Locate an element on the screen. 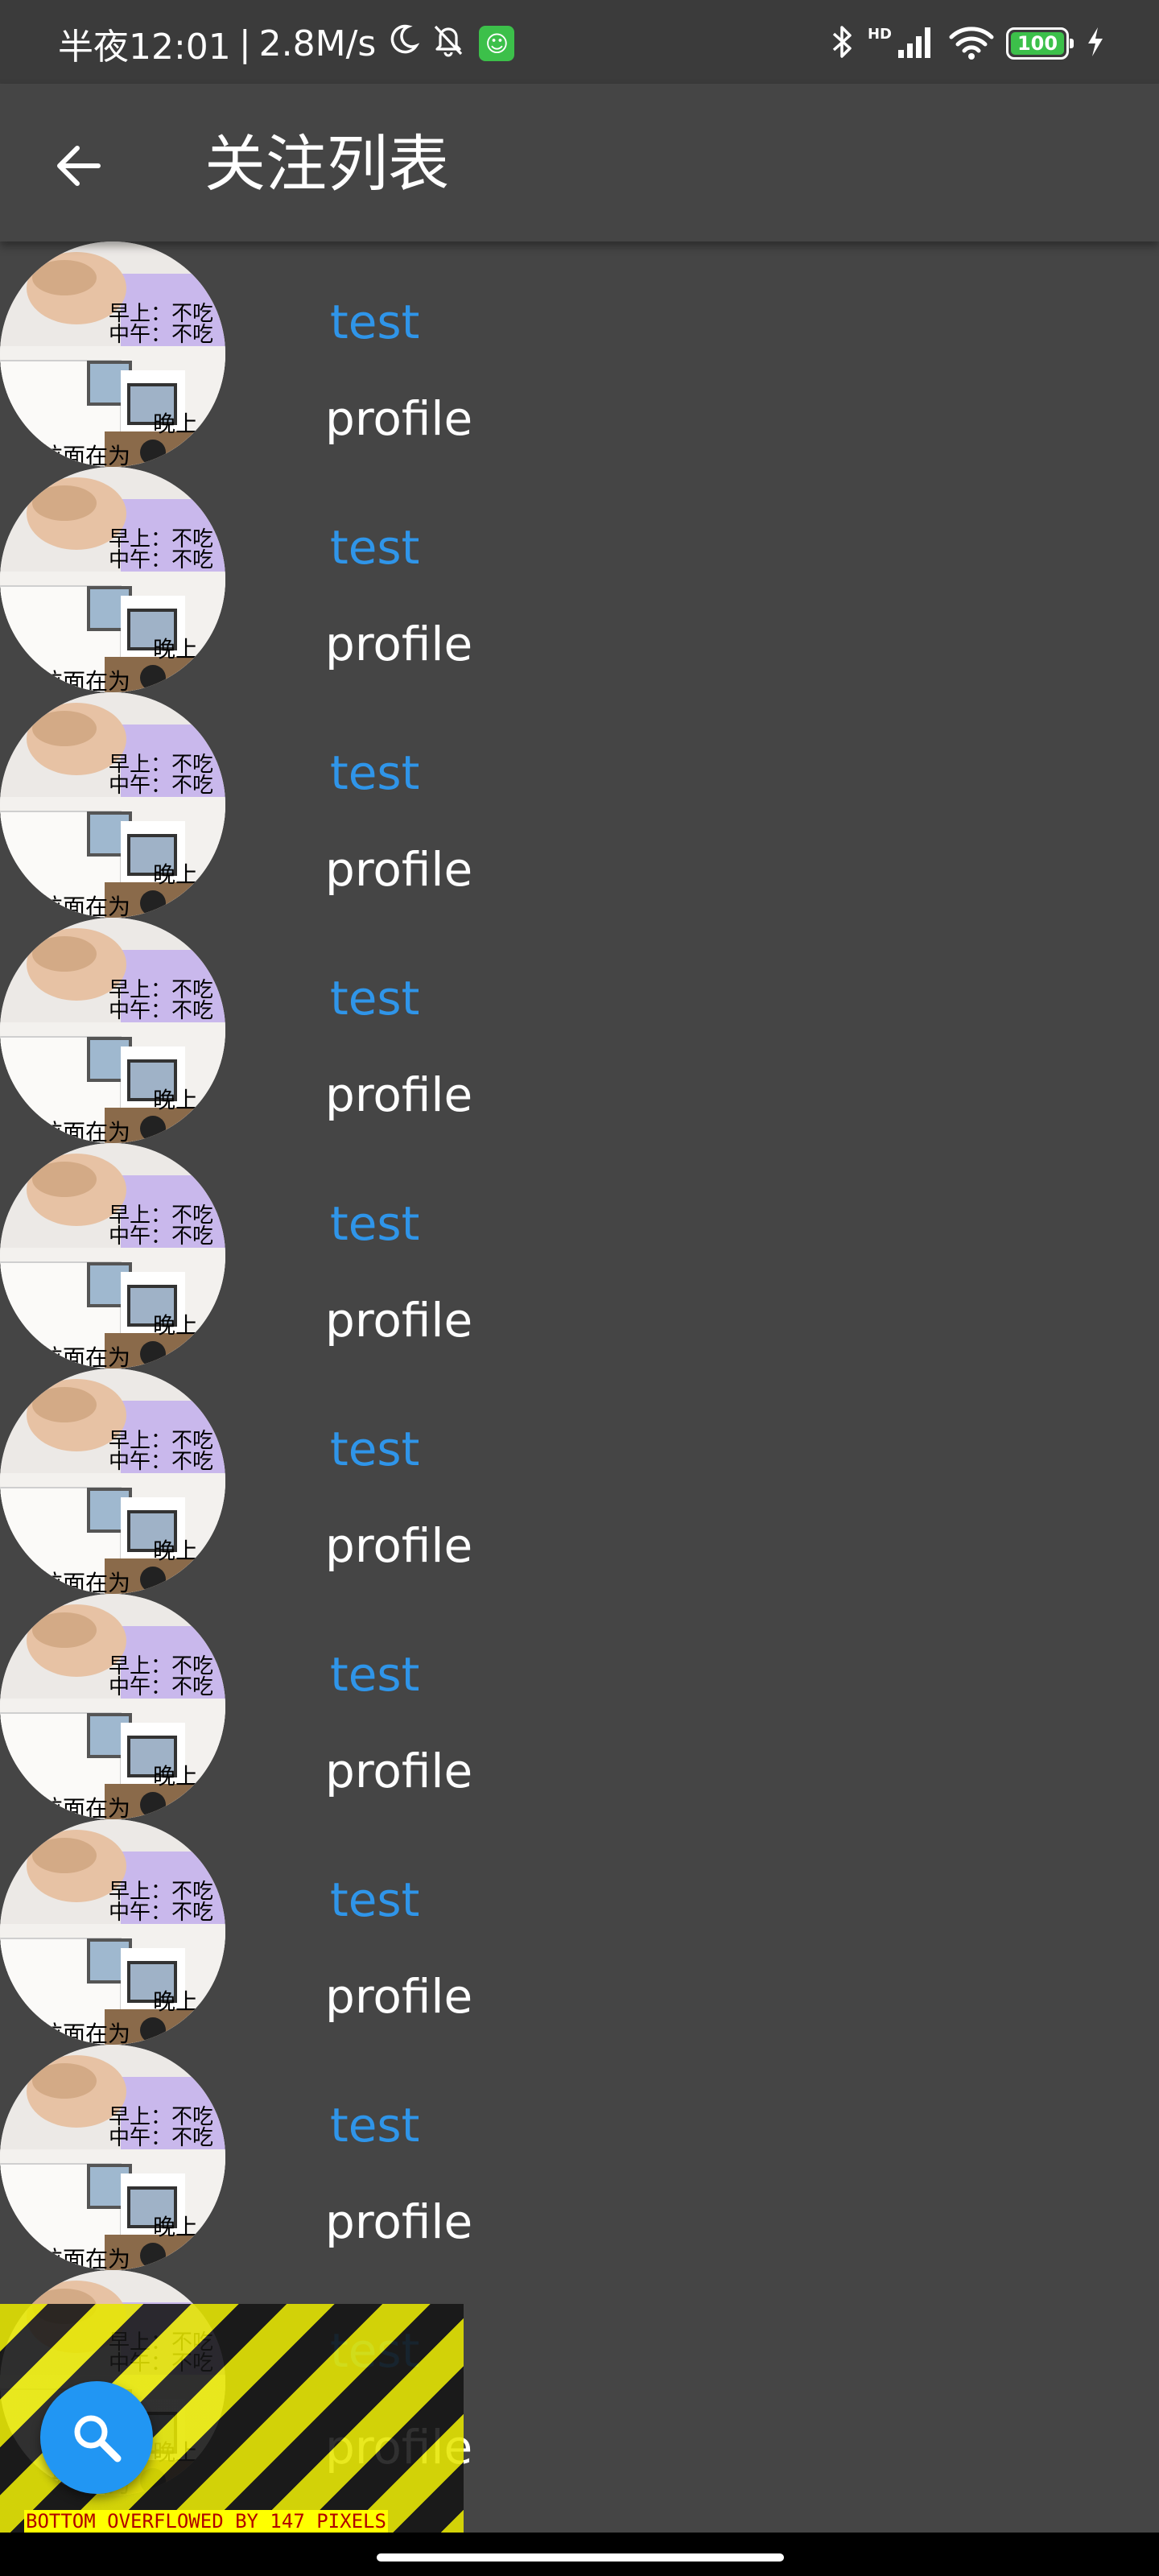 The width and height of the screenshot is (1159, 2576). hd-label: HD is located at coordinates (880, 34).